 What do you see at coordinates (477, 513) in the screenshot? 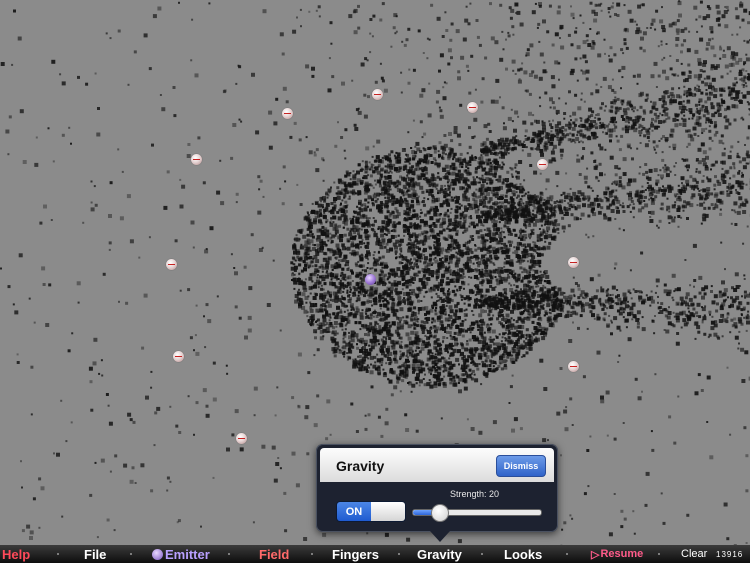
I see `strength-slider` at bounding box center [477, 513].